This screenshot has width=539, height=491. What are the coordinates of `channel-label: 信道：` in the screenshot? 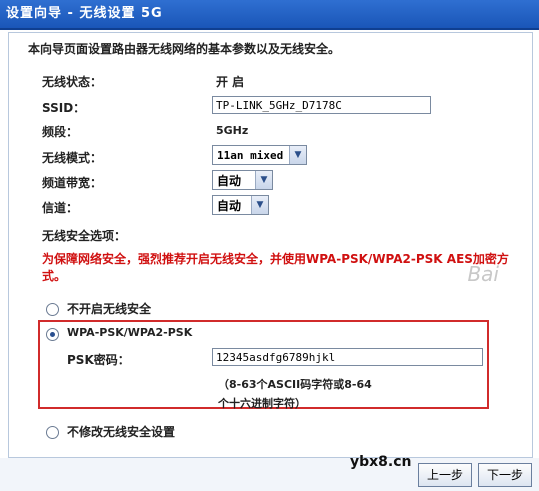 It's located at (60, 208).